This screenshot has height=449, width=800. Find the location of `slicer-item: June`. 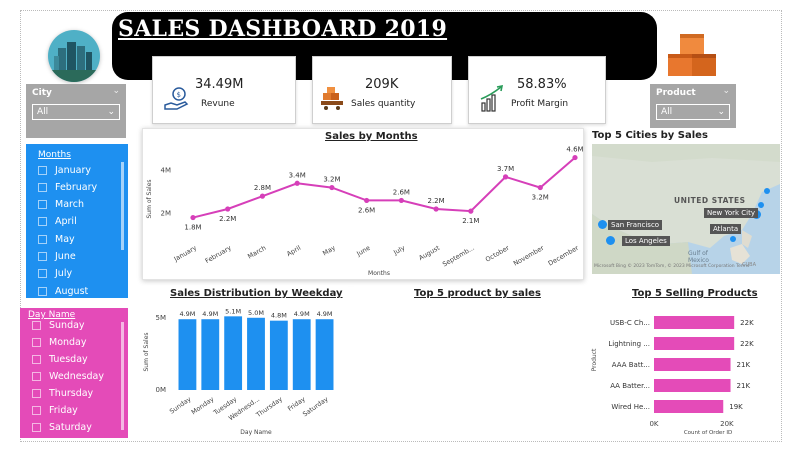

slicer-item: June is located at coordinates (57, 257).